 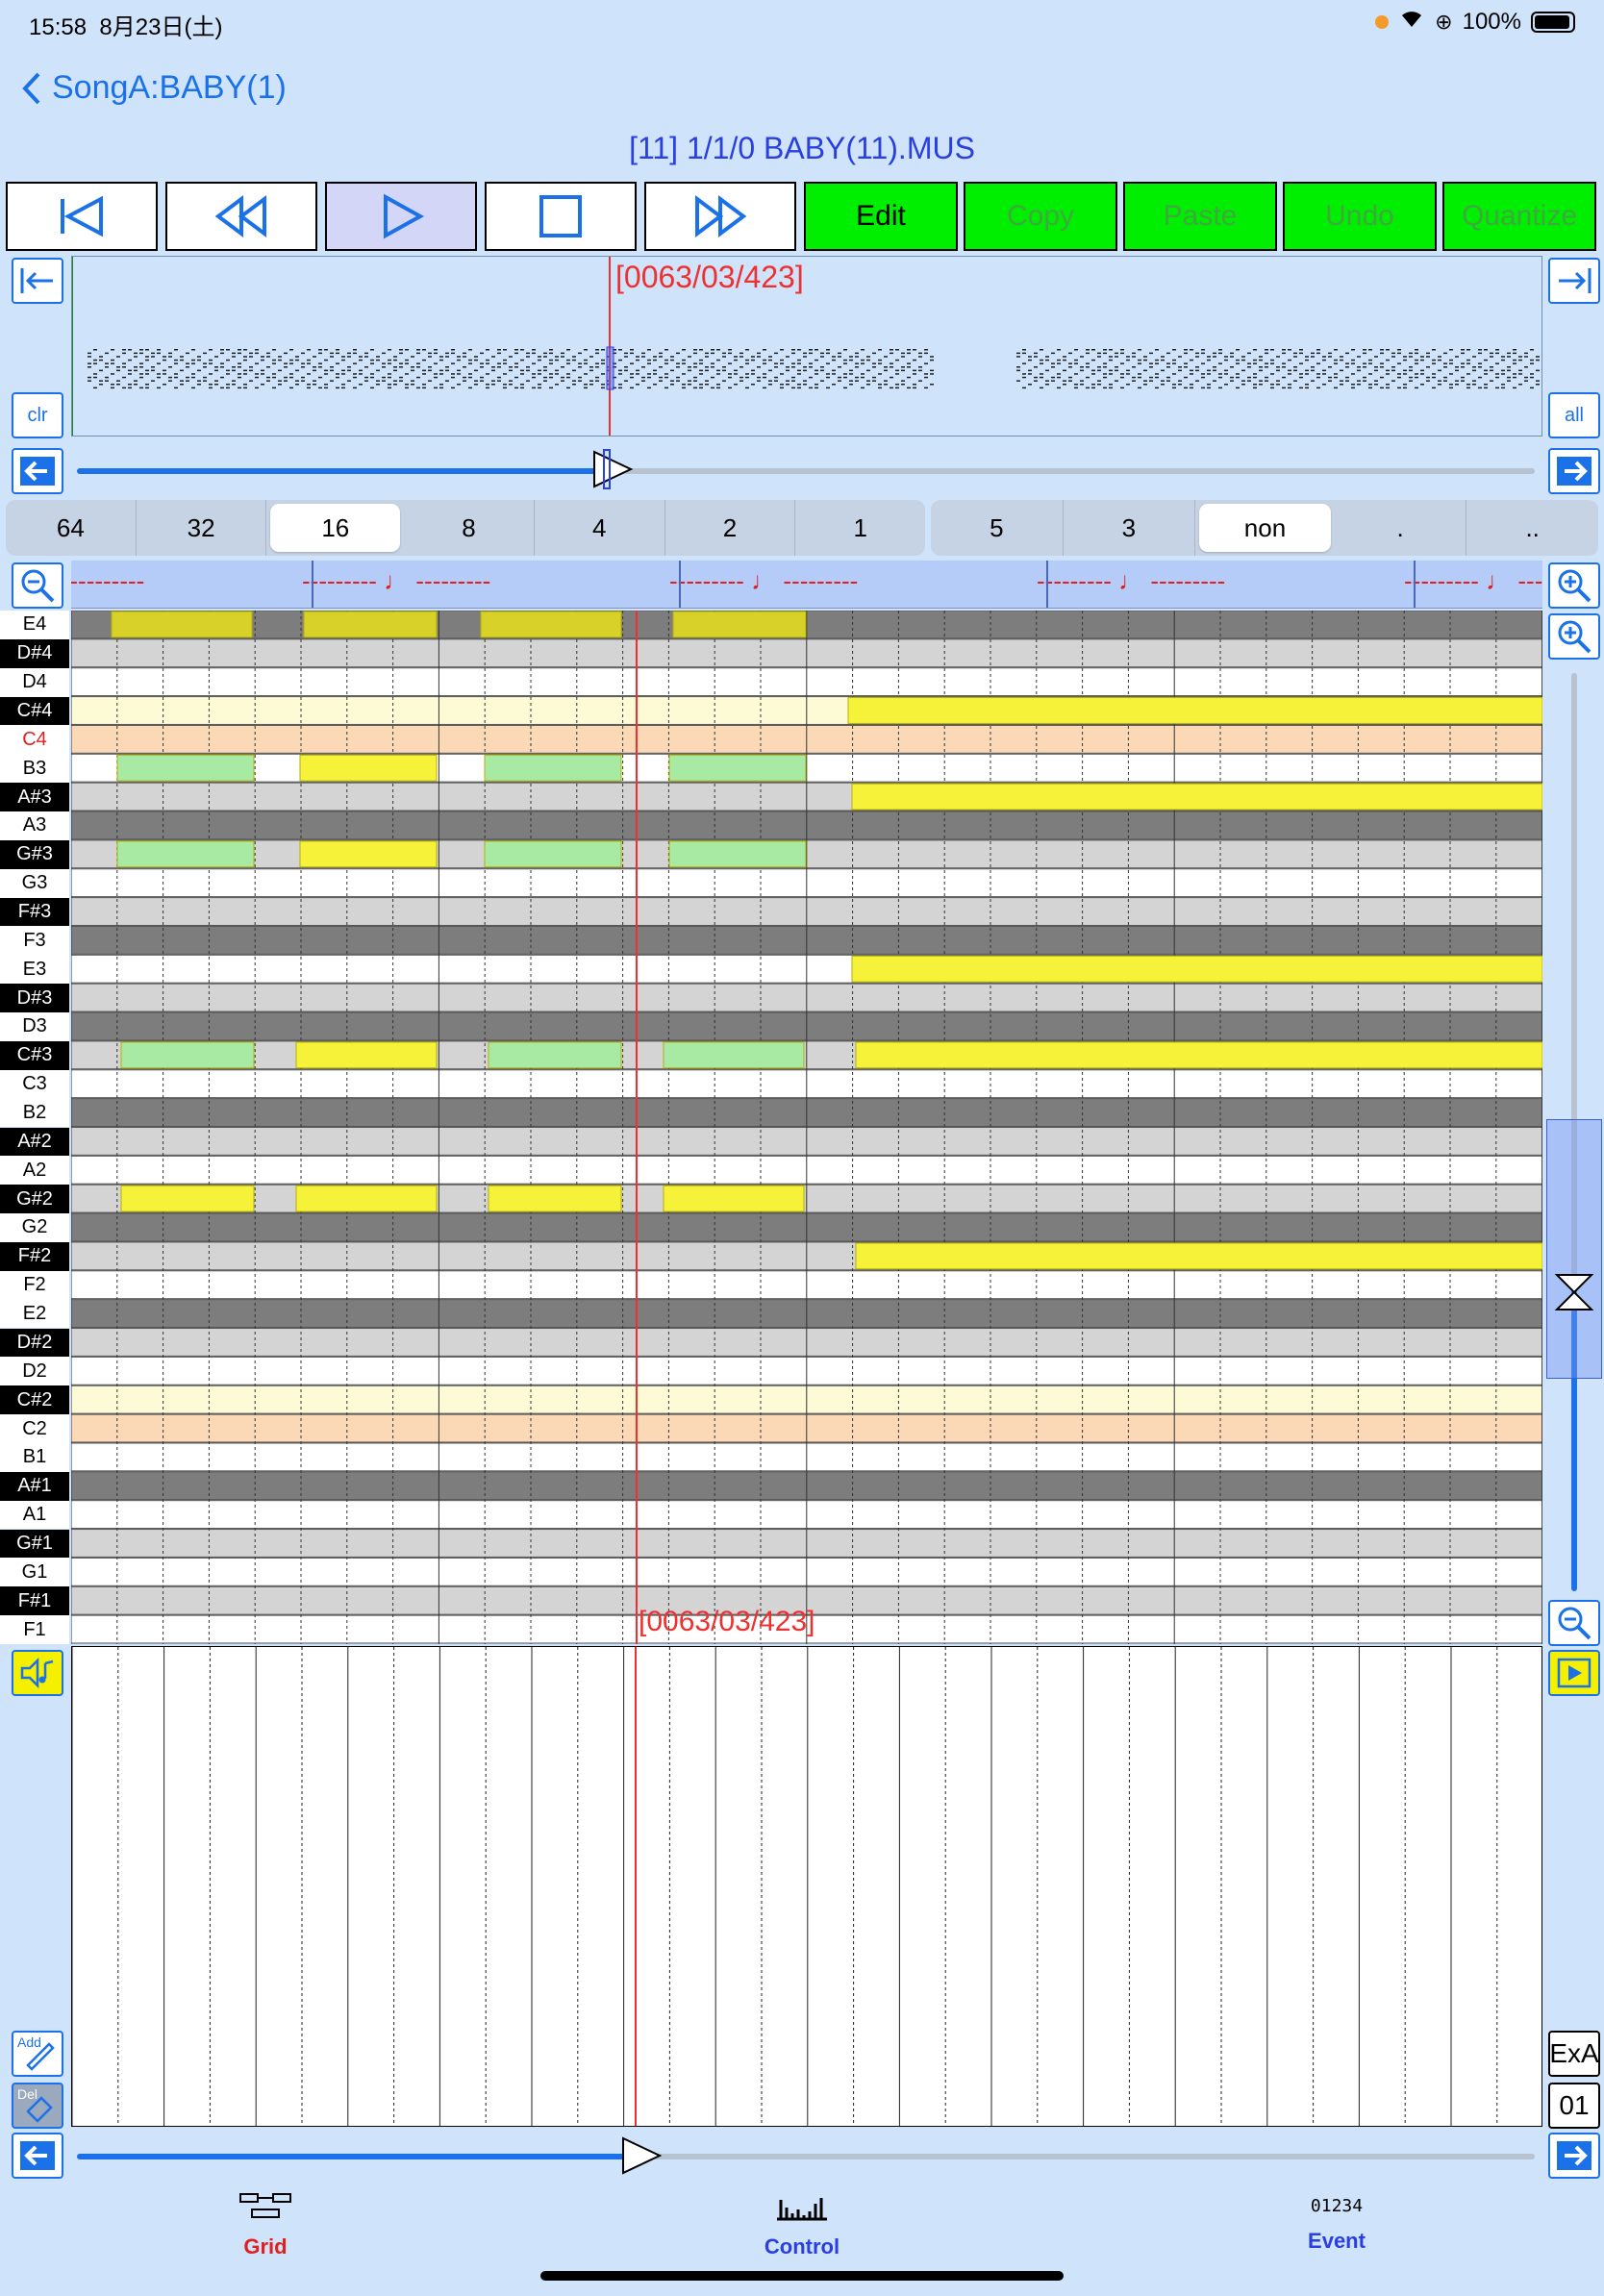 What do you see at coordinates (37, 2054) in the screenshot?
I see `add-note-tool-button: Add` at bounding box center [37, 2054].